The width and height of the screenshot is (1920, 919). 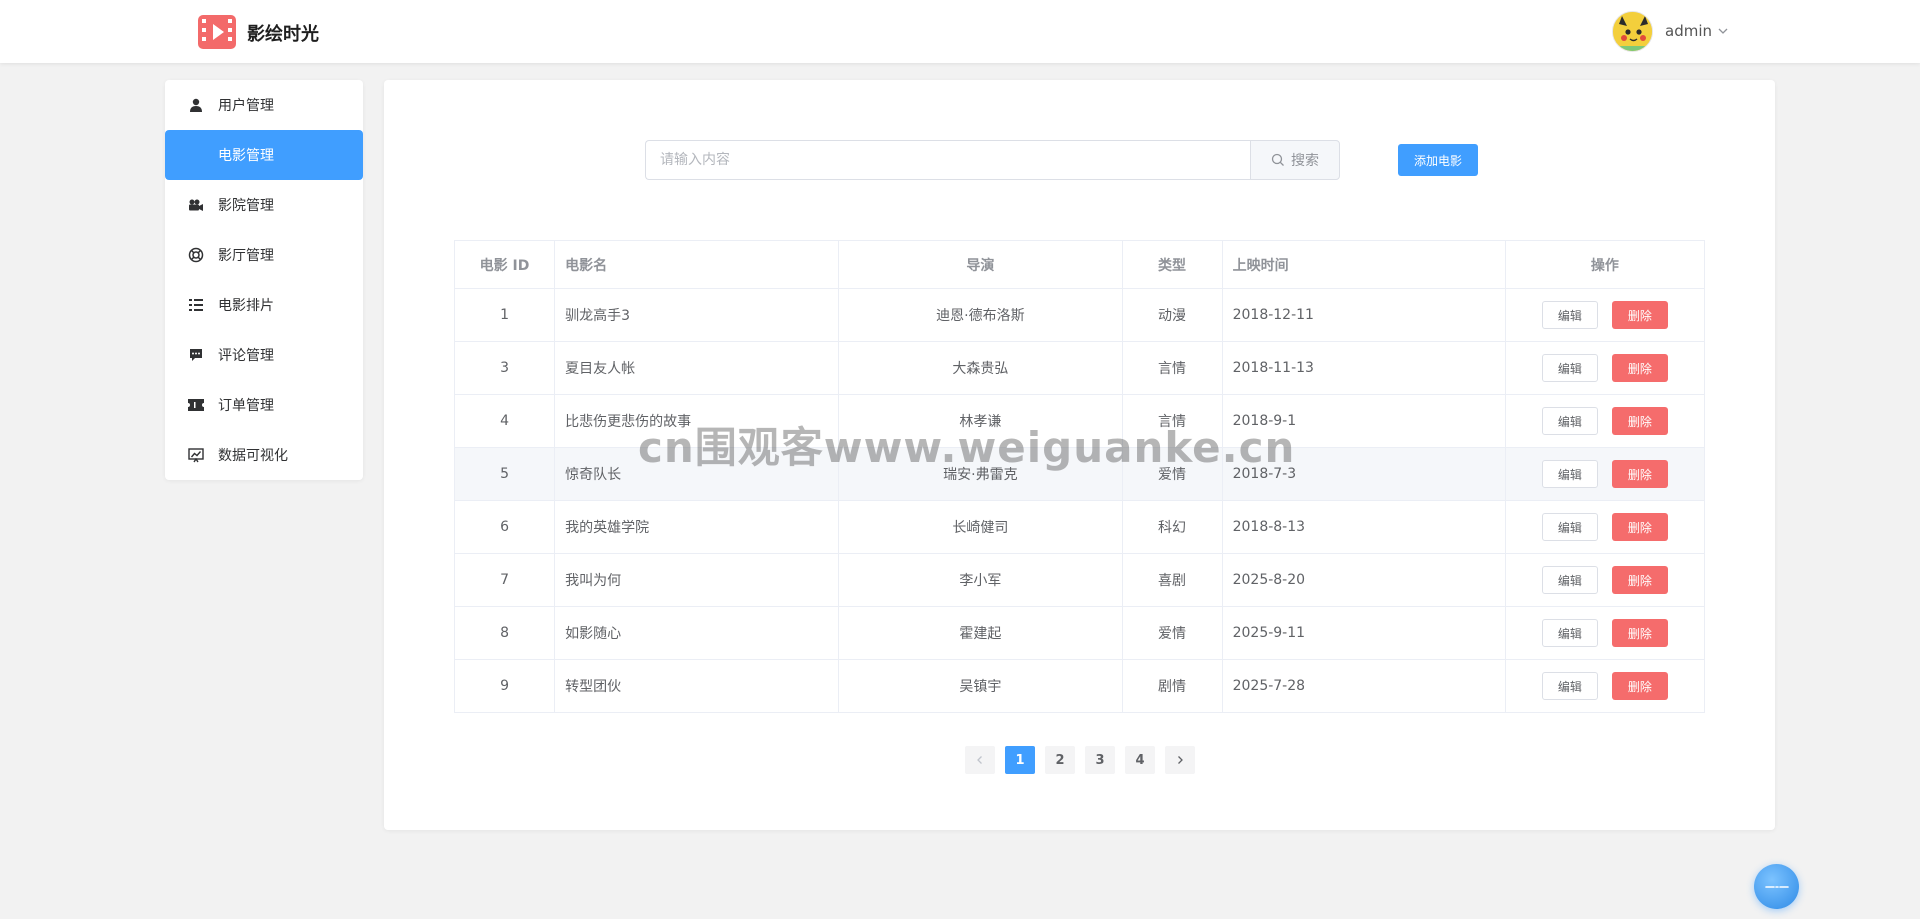 I want to click on prev-page-button, so click(x=980, y=760).